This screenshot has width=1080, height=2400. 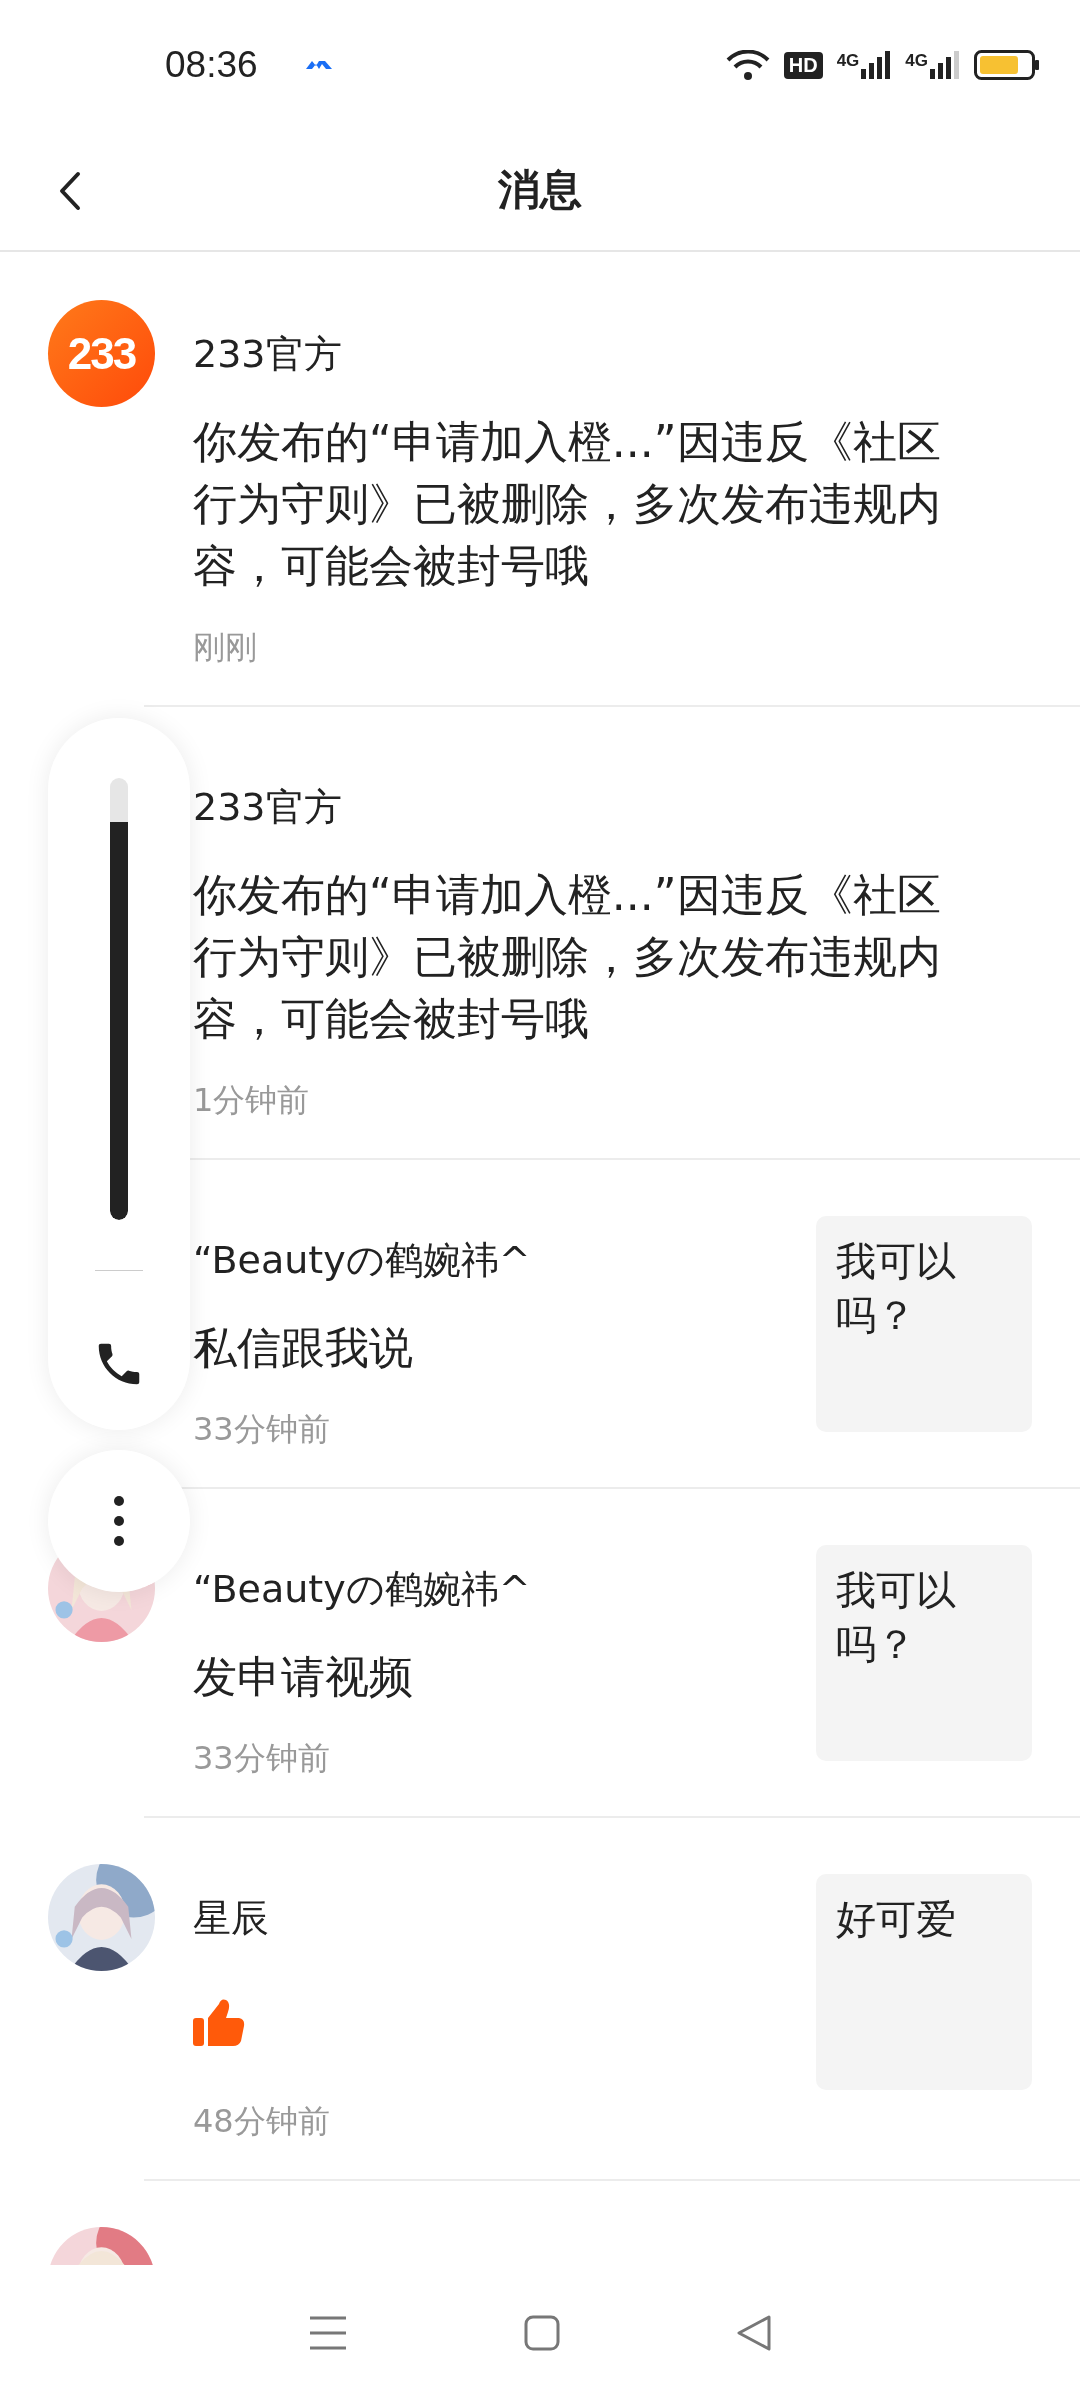 I want to click on hd-badge: HD, so click(x=803, y=65).